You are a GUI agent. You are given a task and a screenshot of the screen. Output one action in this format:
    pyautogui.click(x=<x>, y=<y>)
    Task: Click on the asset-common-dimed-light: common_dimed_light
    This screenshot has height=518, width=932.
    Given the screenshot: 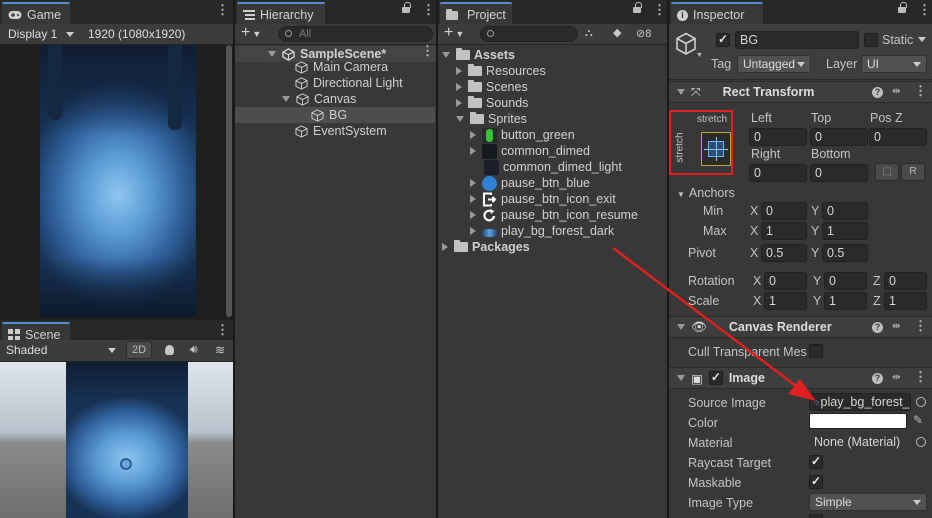 What is the action you would take?
    pyautogui.click(x=552, y=167)
    